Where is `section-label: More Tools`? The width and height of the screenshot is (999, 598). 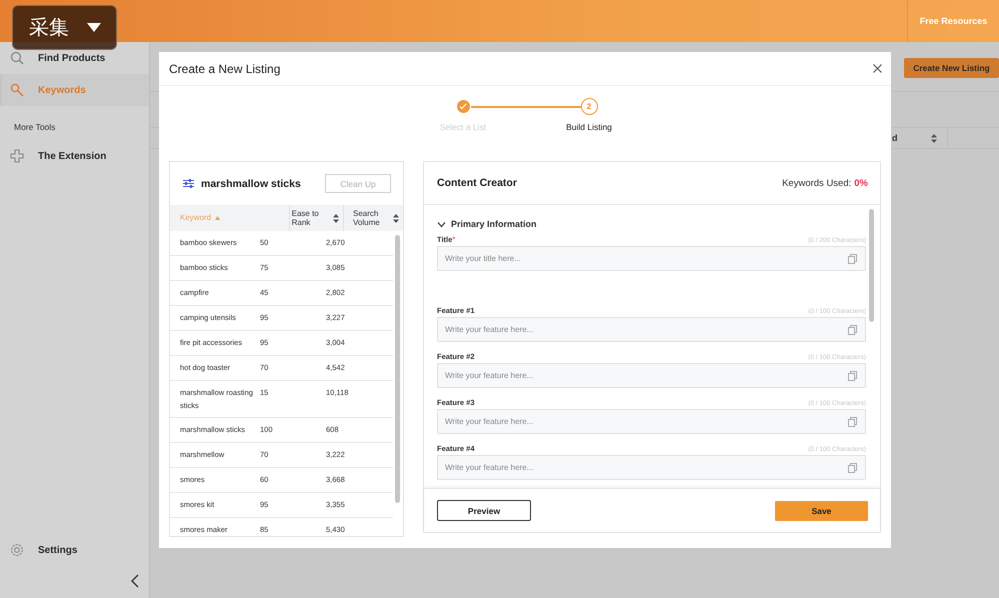
section-label: More Tools is located at coordinates (34, 127).